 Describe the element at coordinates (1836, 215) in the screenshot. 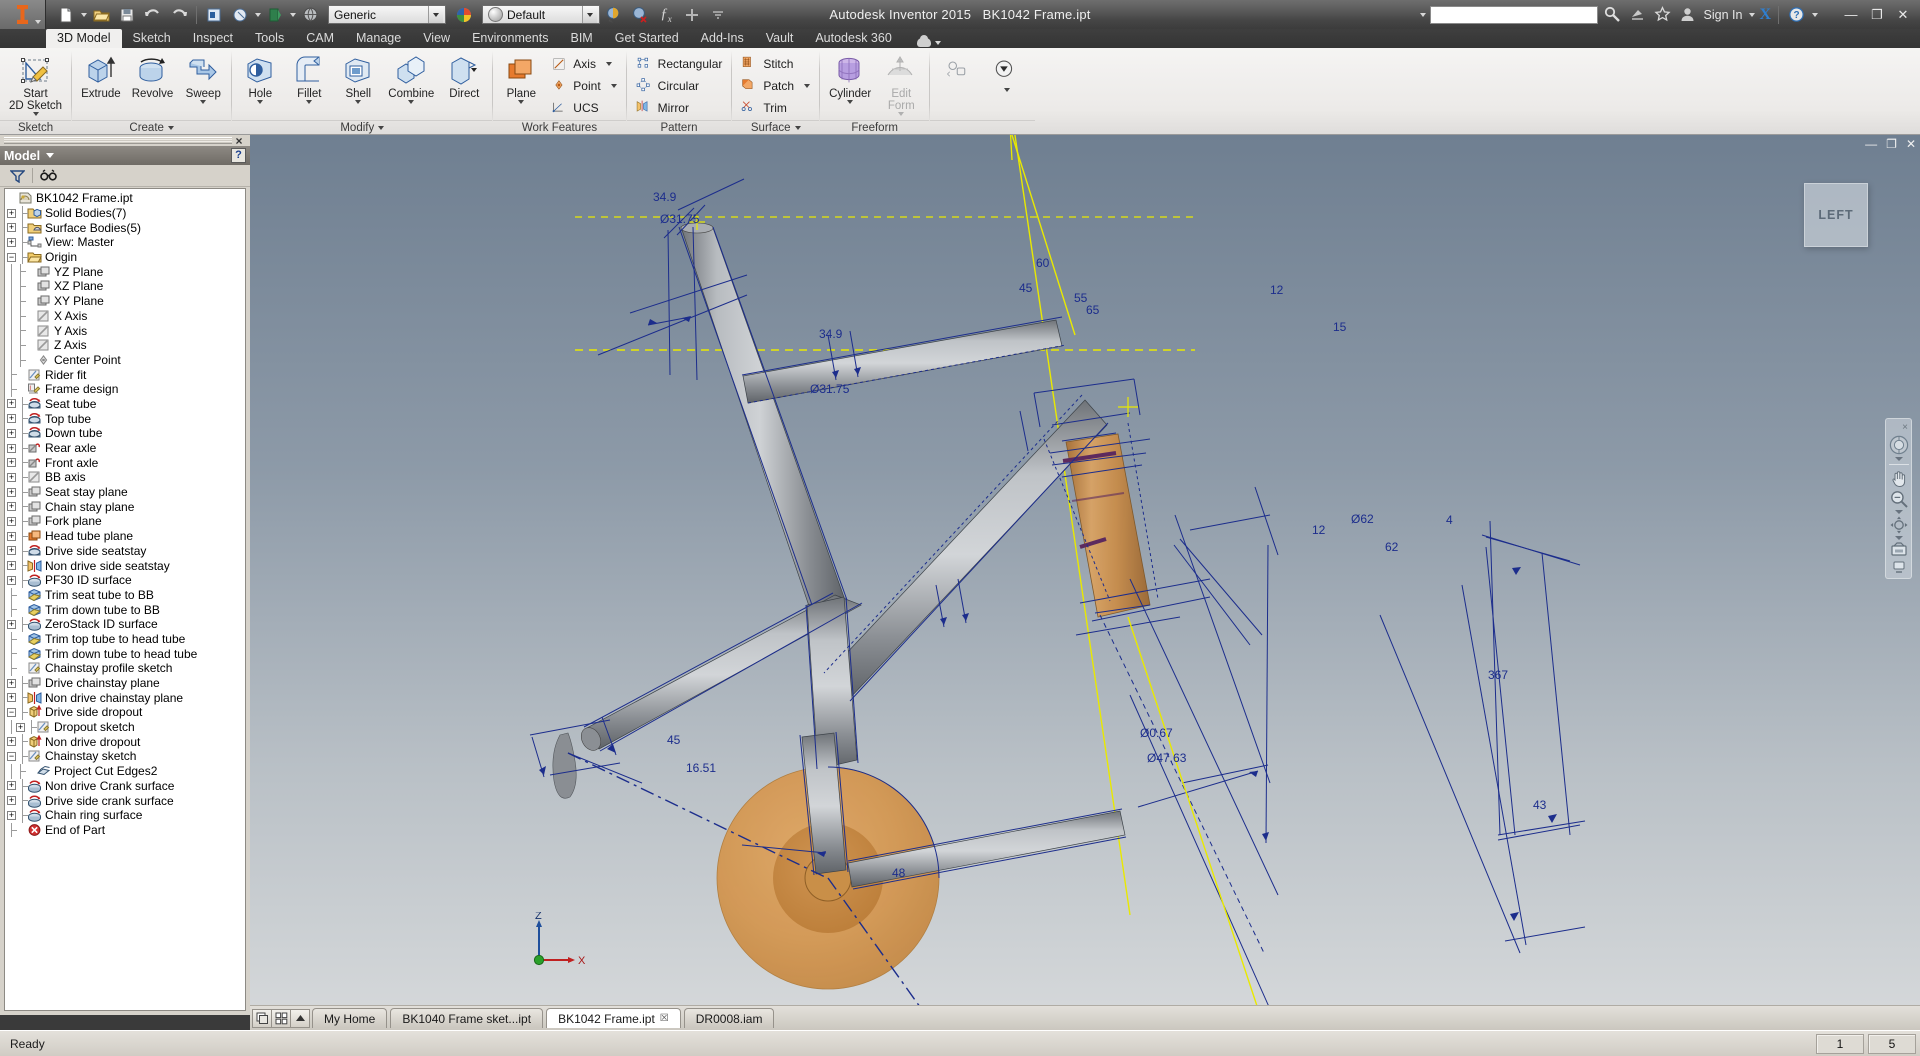

I see `view-cube: LEFT` at that location.